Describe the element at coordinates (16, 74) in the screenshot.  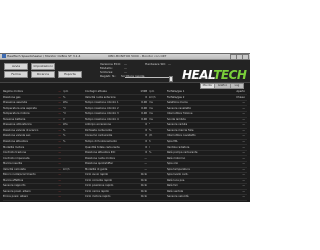
I see `stop-button: Ferma` at that location.